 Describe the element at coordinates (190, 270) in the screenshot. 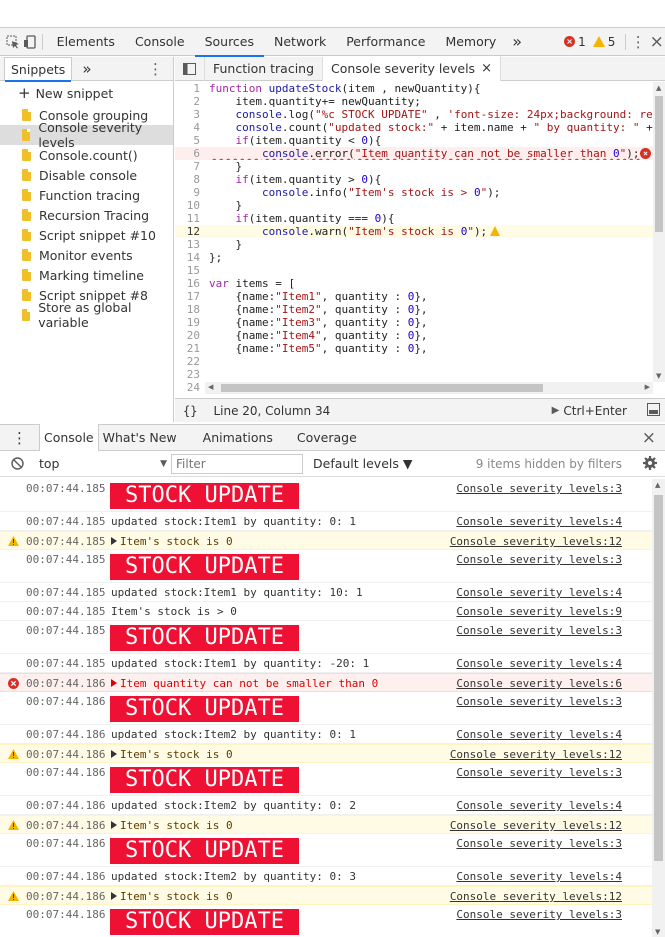

I see `line-number: 15` at that location.